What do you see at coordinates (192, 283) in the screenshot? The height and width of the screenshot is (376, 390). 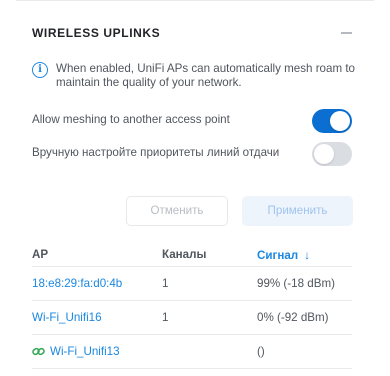 I see `table-row: 18:e8:29:fa:d0:4b 1 99% (-18 dBm)` at bounding box center [192, 283].